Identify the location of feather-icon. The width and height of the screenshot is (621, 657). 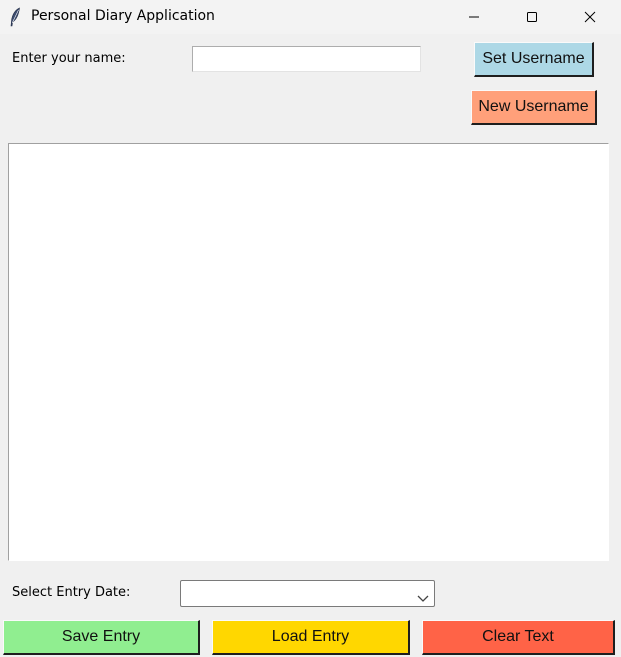
(15, 17).